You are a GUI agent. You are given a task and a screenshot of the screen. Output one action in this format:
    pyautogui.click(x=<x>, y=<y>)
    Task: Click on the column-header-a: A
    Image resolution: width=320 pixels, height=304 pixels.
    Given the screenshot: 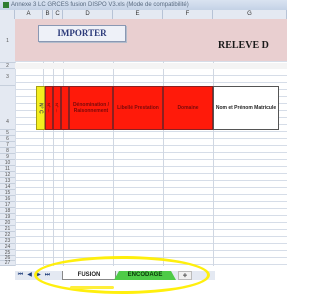 What is the action you would take?
    pyautogui.click(x=29, y=14)
    